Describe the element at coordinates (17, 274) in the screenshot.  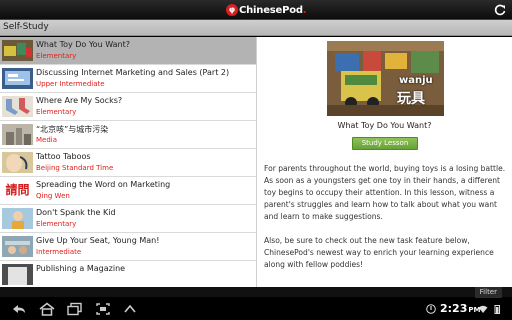
I see `lesson-thumbnail-magazine` at that location.